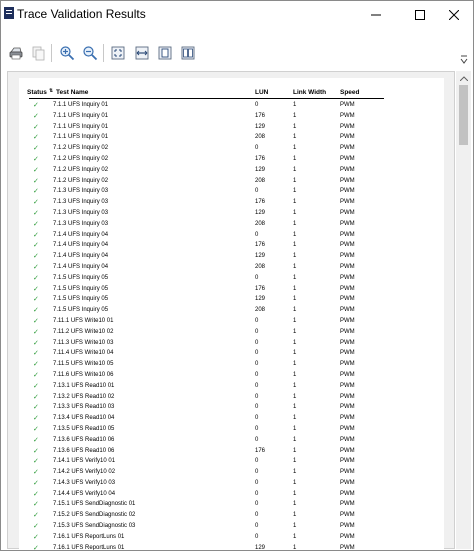 The height and width of the screenshot is (551, 474). I want to click on table-row: ✓ 7.13.3 UFS Read10 03 0 1 PWM, so click(231, 408).